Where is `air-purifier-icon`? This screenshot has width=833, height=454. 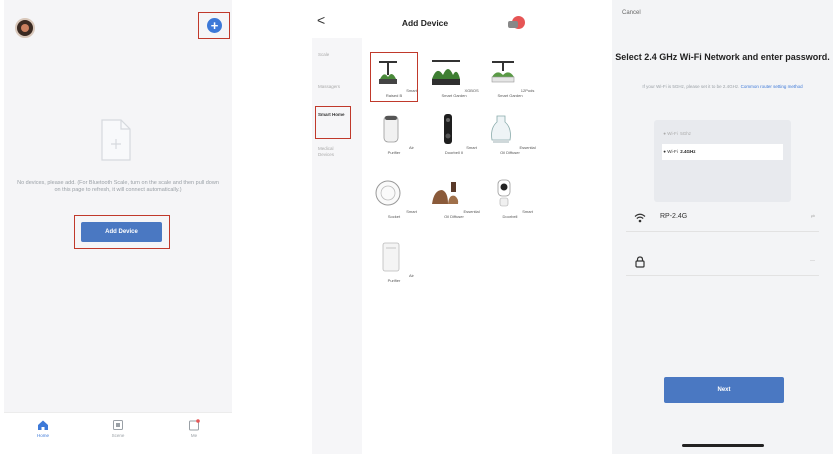 air-purifier-icon is located at coordinates (391, 129).